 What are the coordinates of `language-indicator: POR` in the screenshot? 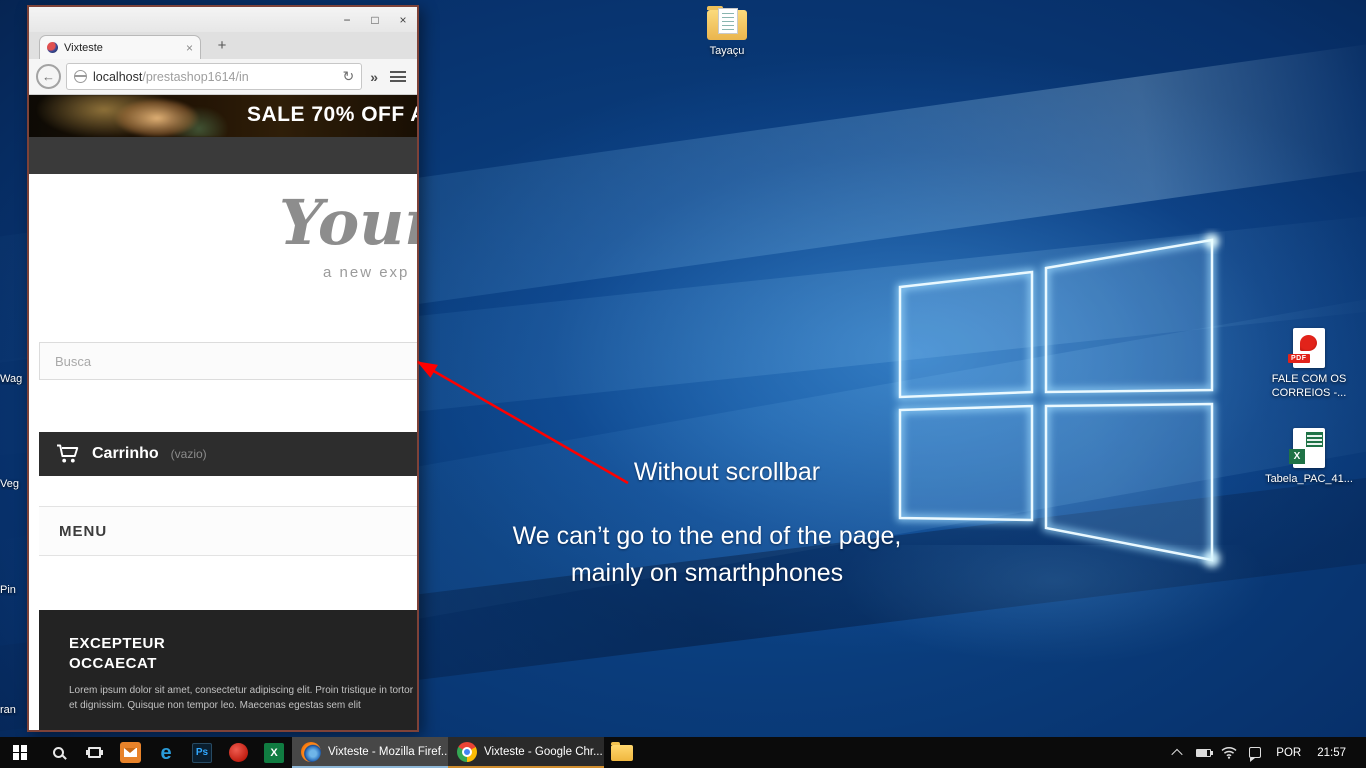 It's located at (1288, 753).